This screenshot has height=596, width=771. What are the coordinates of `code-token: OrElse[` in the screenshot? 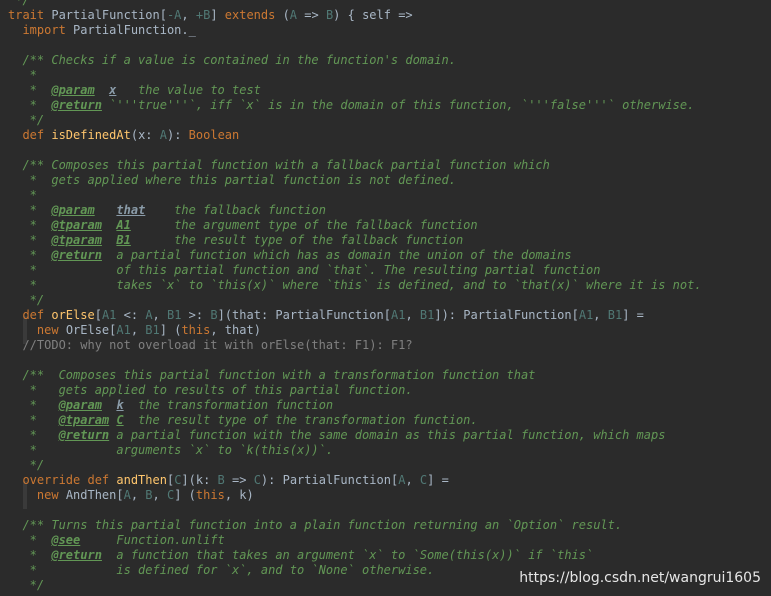 It's located at (91, 330).